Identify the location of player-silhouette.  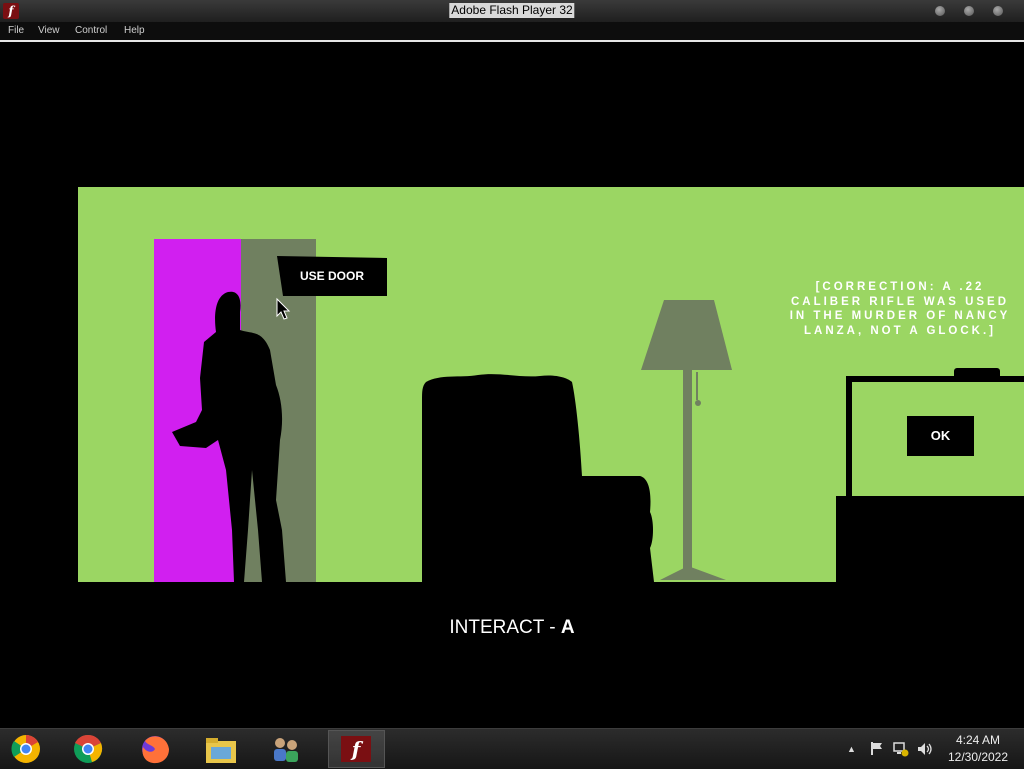
(229, 436).